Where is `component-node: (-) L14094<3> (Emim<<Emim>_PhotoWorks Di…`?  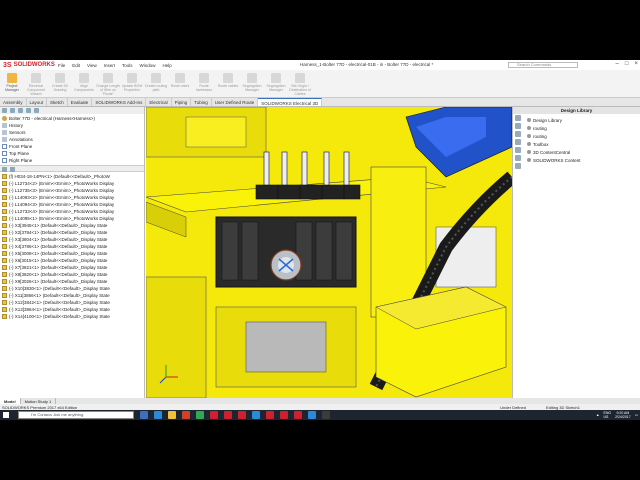 component-node: (-) L14094<3> (Emim<<Emim>_PhotoWorks Di… is located at coordinates (72, 204).